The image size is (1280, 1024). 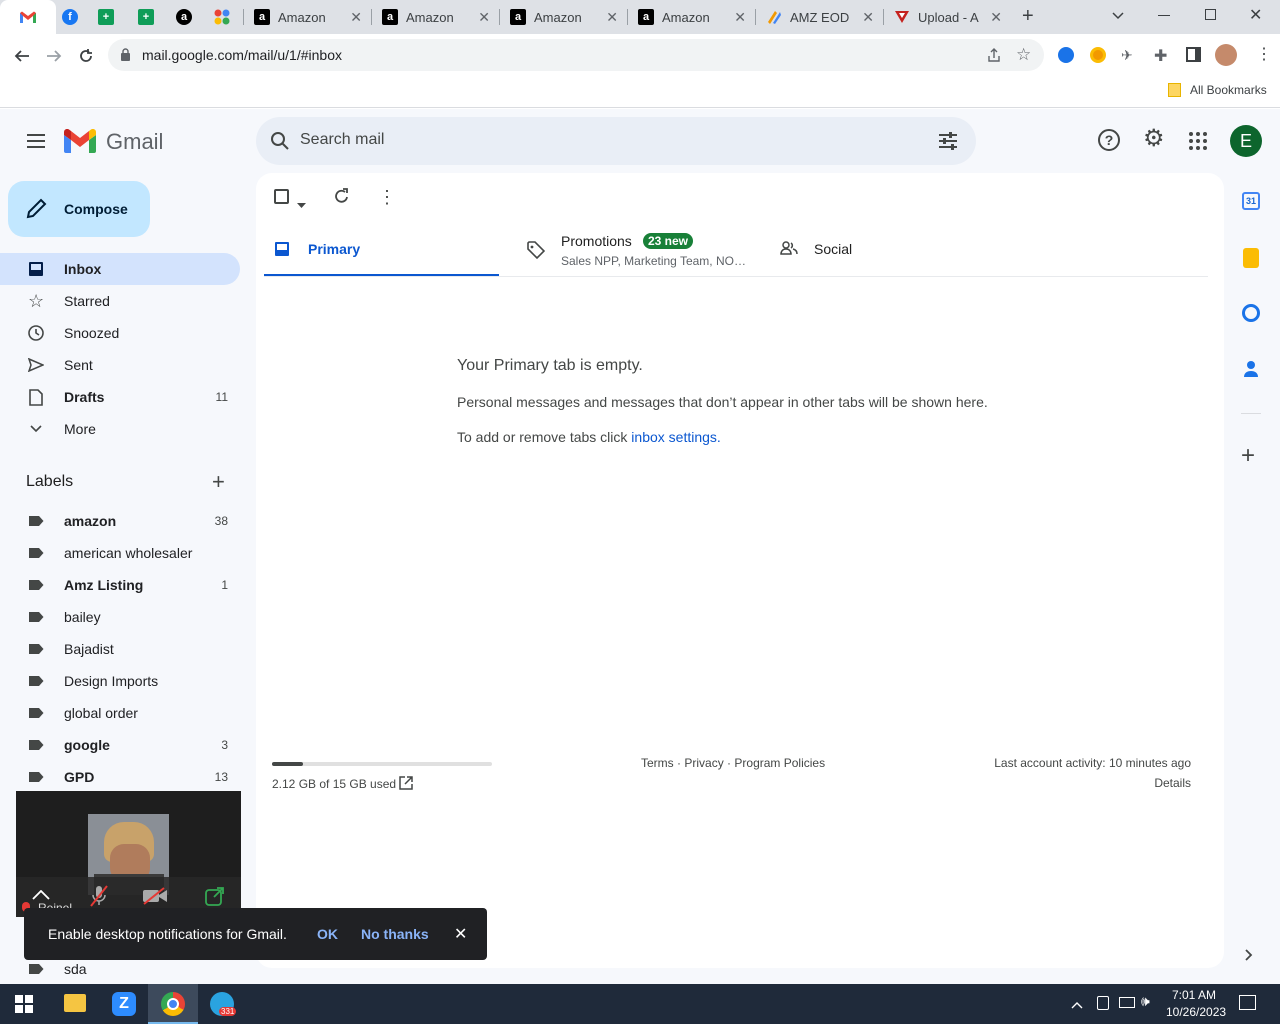 I want to click on minimize-icon, so click(x=1164, y=15).